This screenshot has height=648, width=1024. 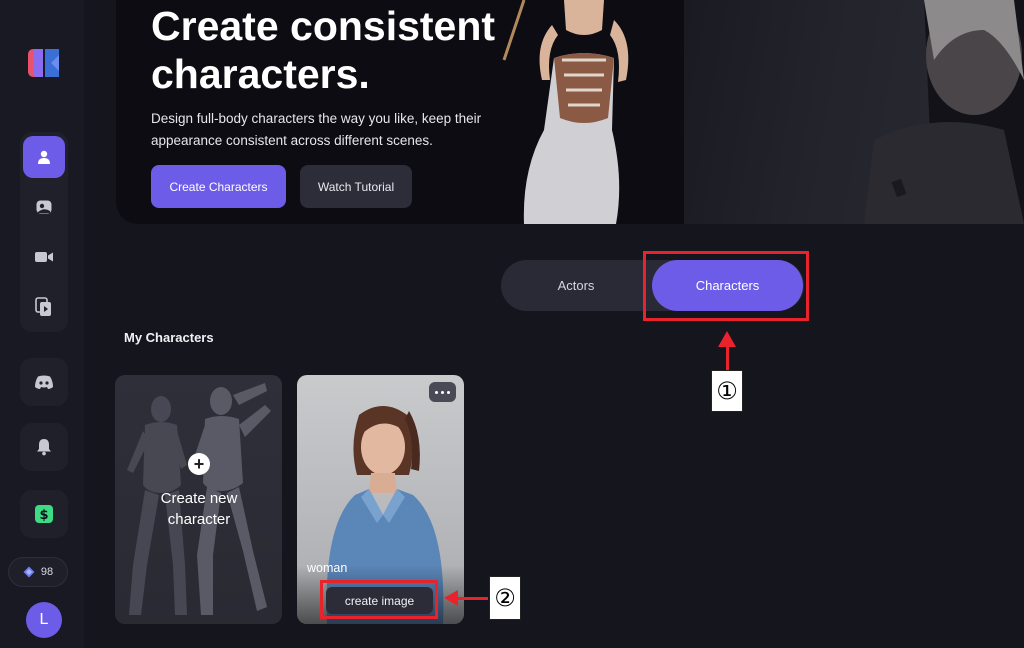 What do you see at coordinates (727, 339) in the screenshot?
I see `arrow-up-annotation` at bounding box center [727, 339].